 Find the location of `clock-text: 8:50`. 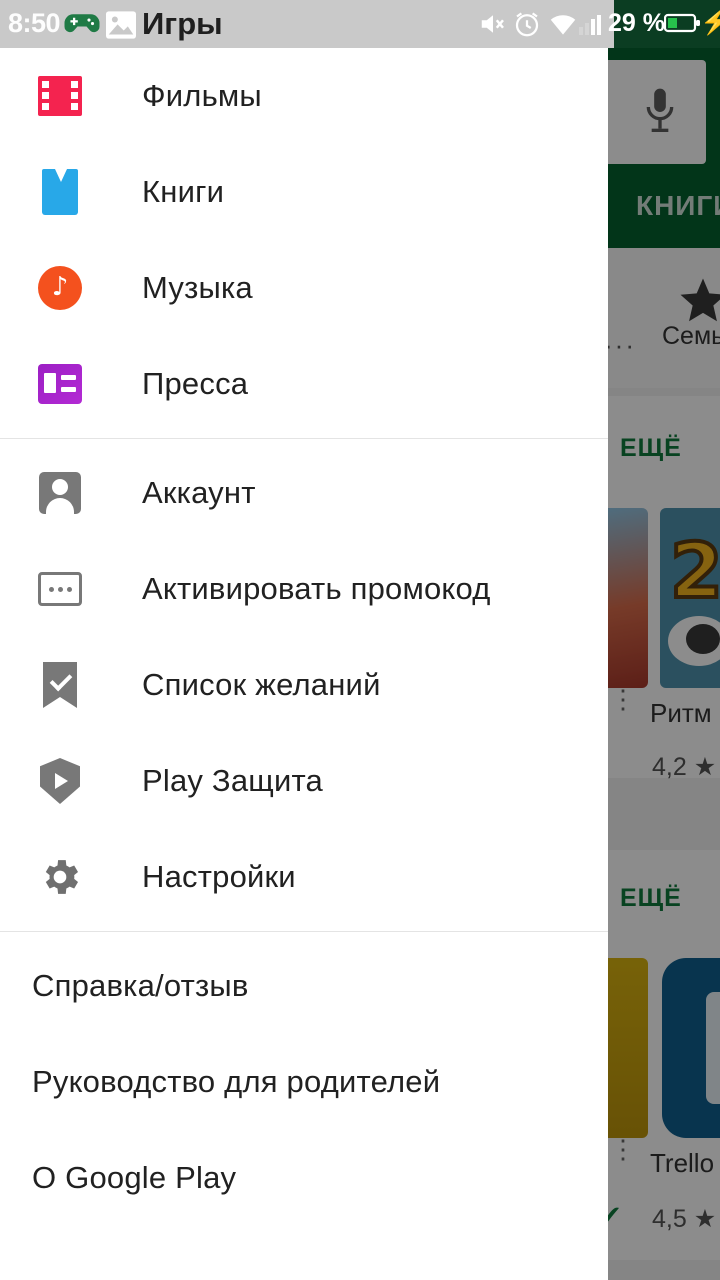

clock-text: 8:50 is located at coordinates (34, 23).